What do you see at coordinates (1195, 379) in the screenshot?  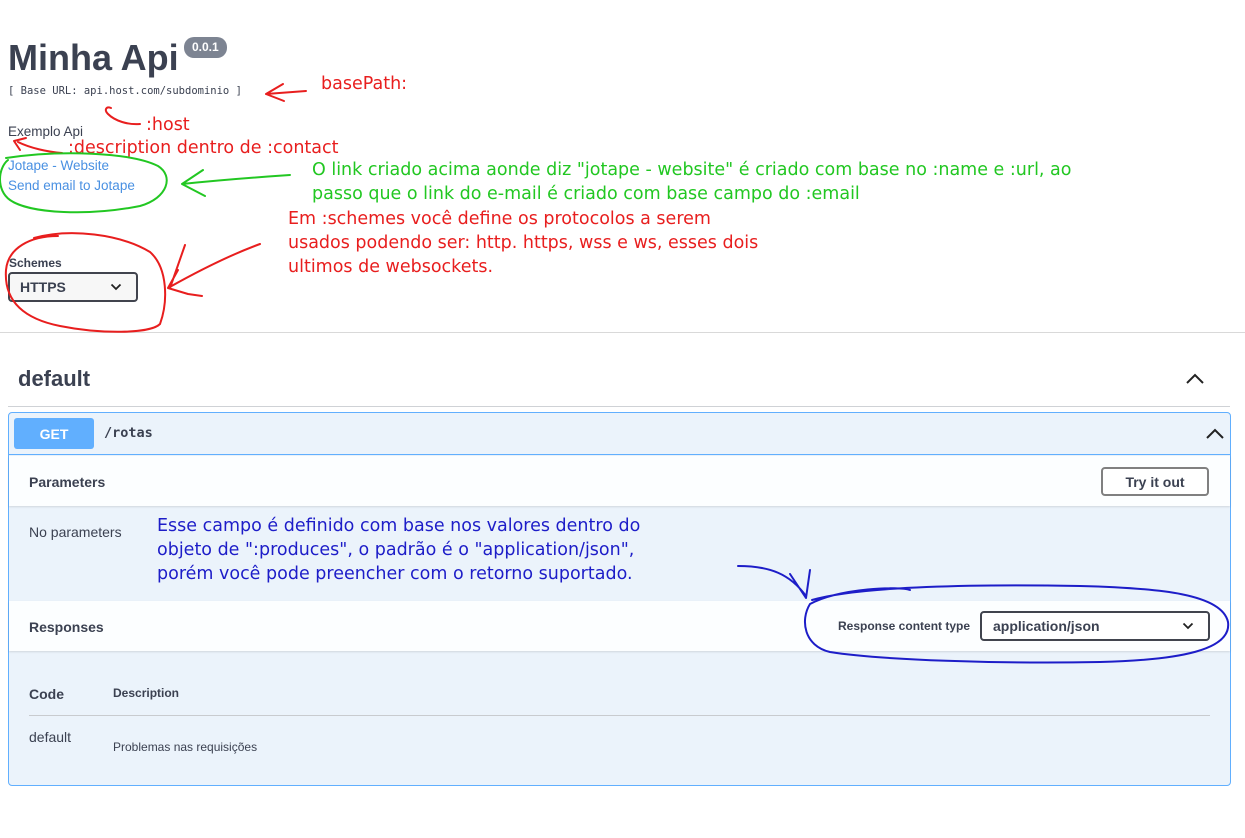 I see `collapse-tag-icon` at bounding box center [1195, 379].